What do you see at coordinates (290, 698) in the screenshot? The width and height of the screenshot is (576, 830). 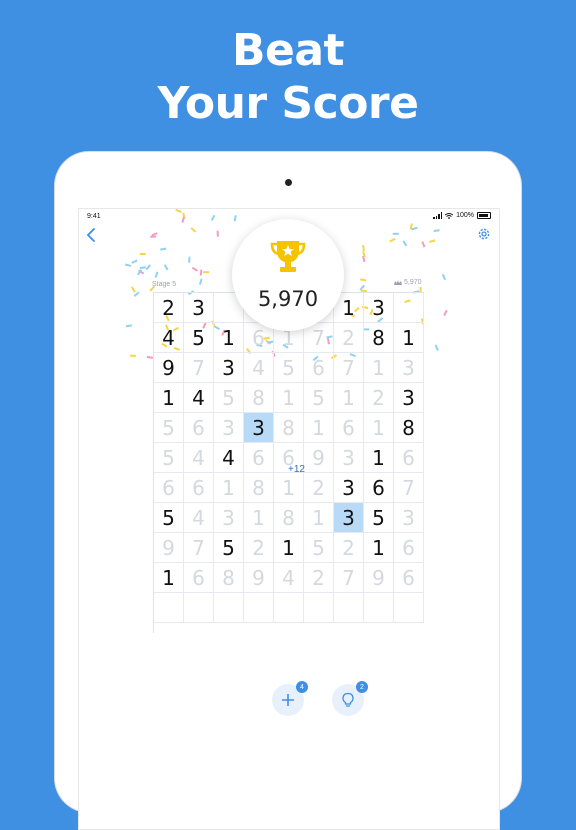 I see `add-rows-button: 4` at bounding box center [290, 698].